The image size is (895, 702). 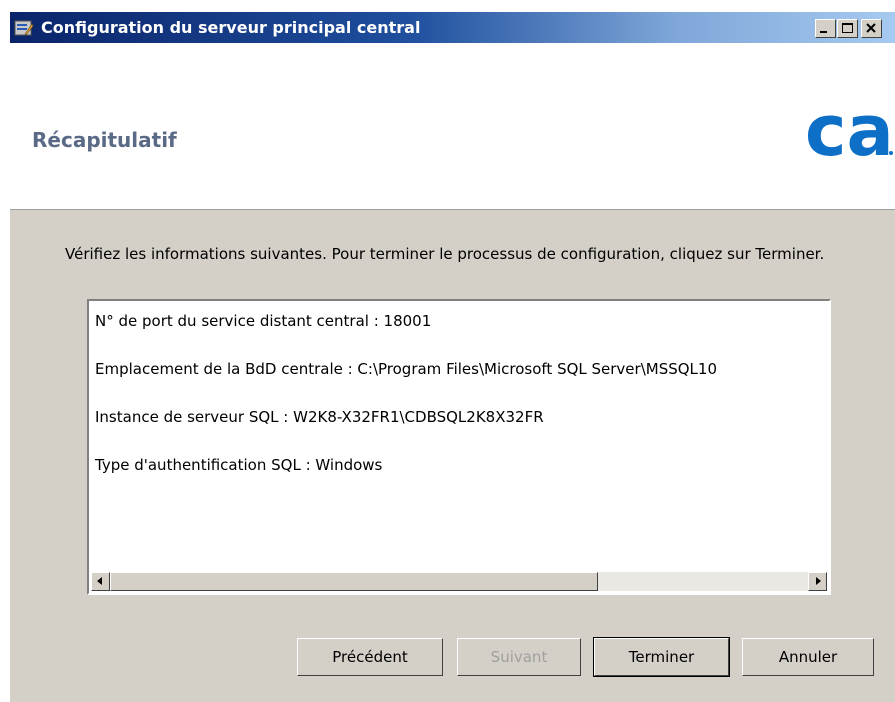 I want to click on ca-logo: ca, so click(x=849, y=133).